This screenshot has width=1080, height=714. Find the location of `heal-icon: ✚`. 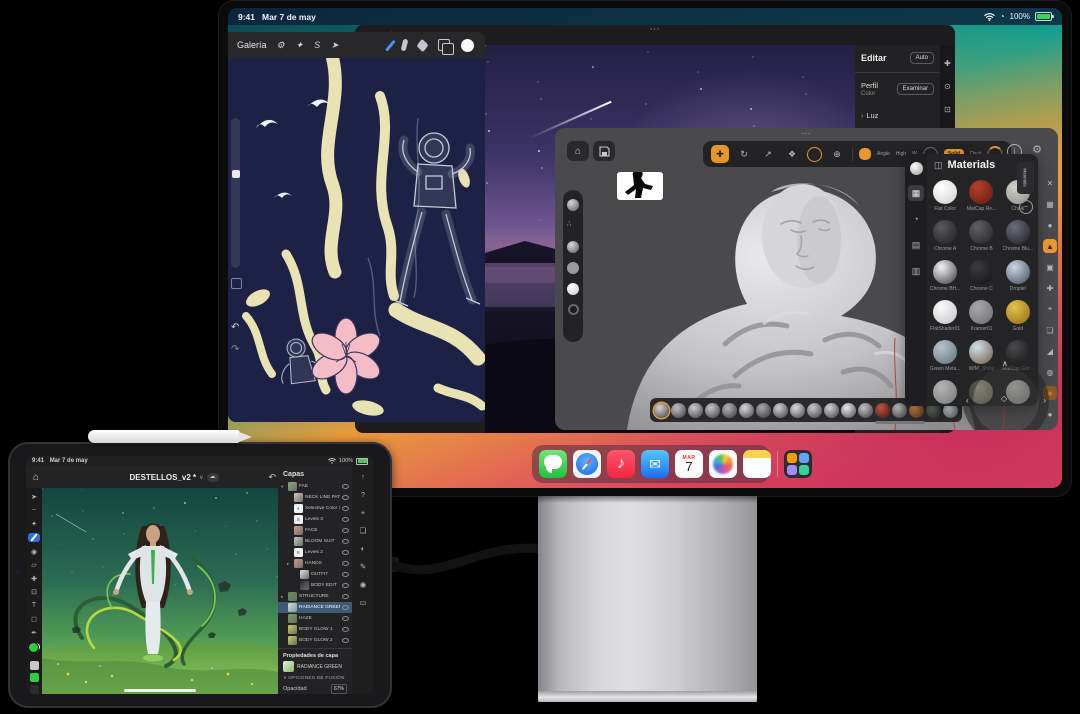

heal-icon: ✚ is located at coordinates (947, 63).